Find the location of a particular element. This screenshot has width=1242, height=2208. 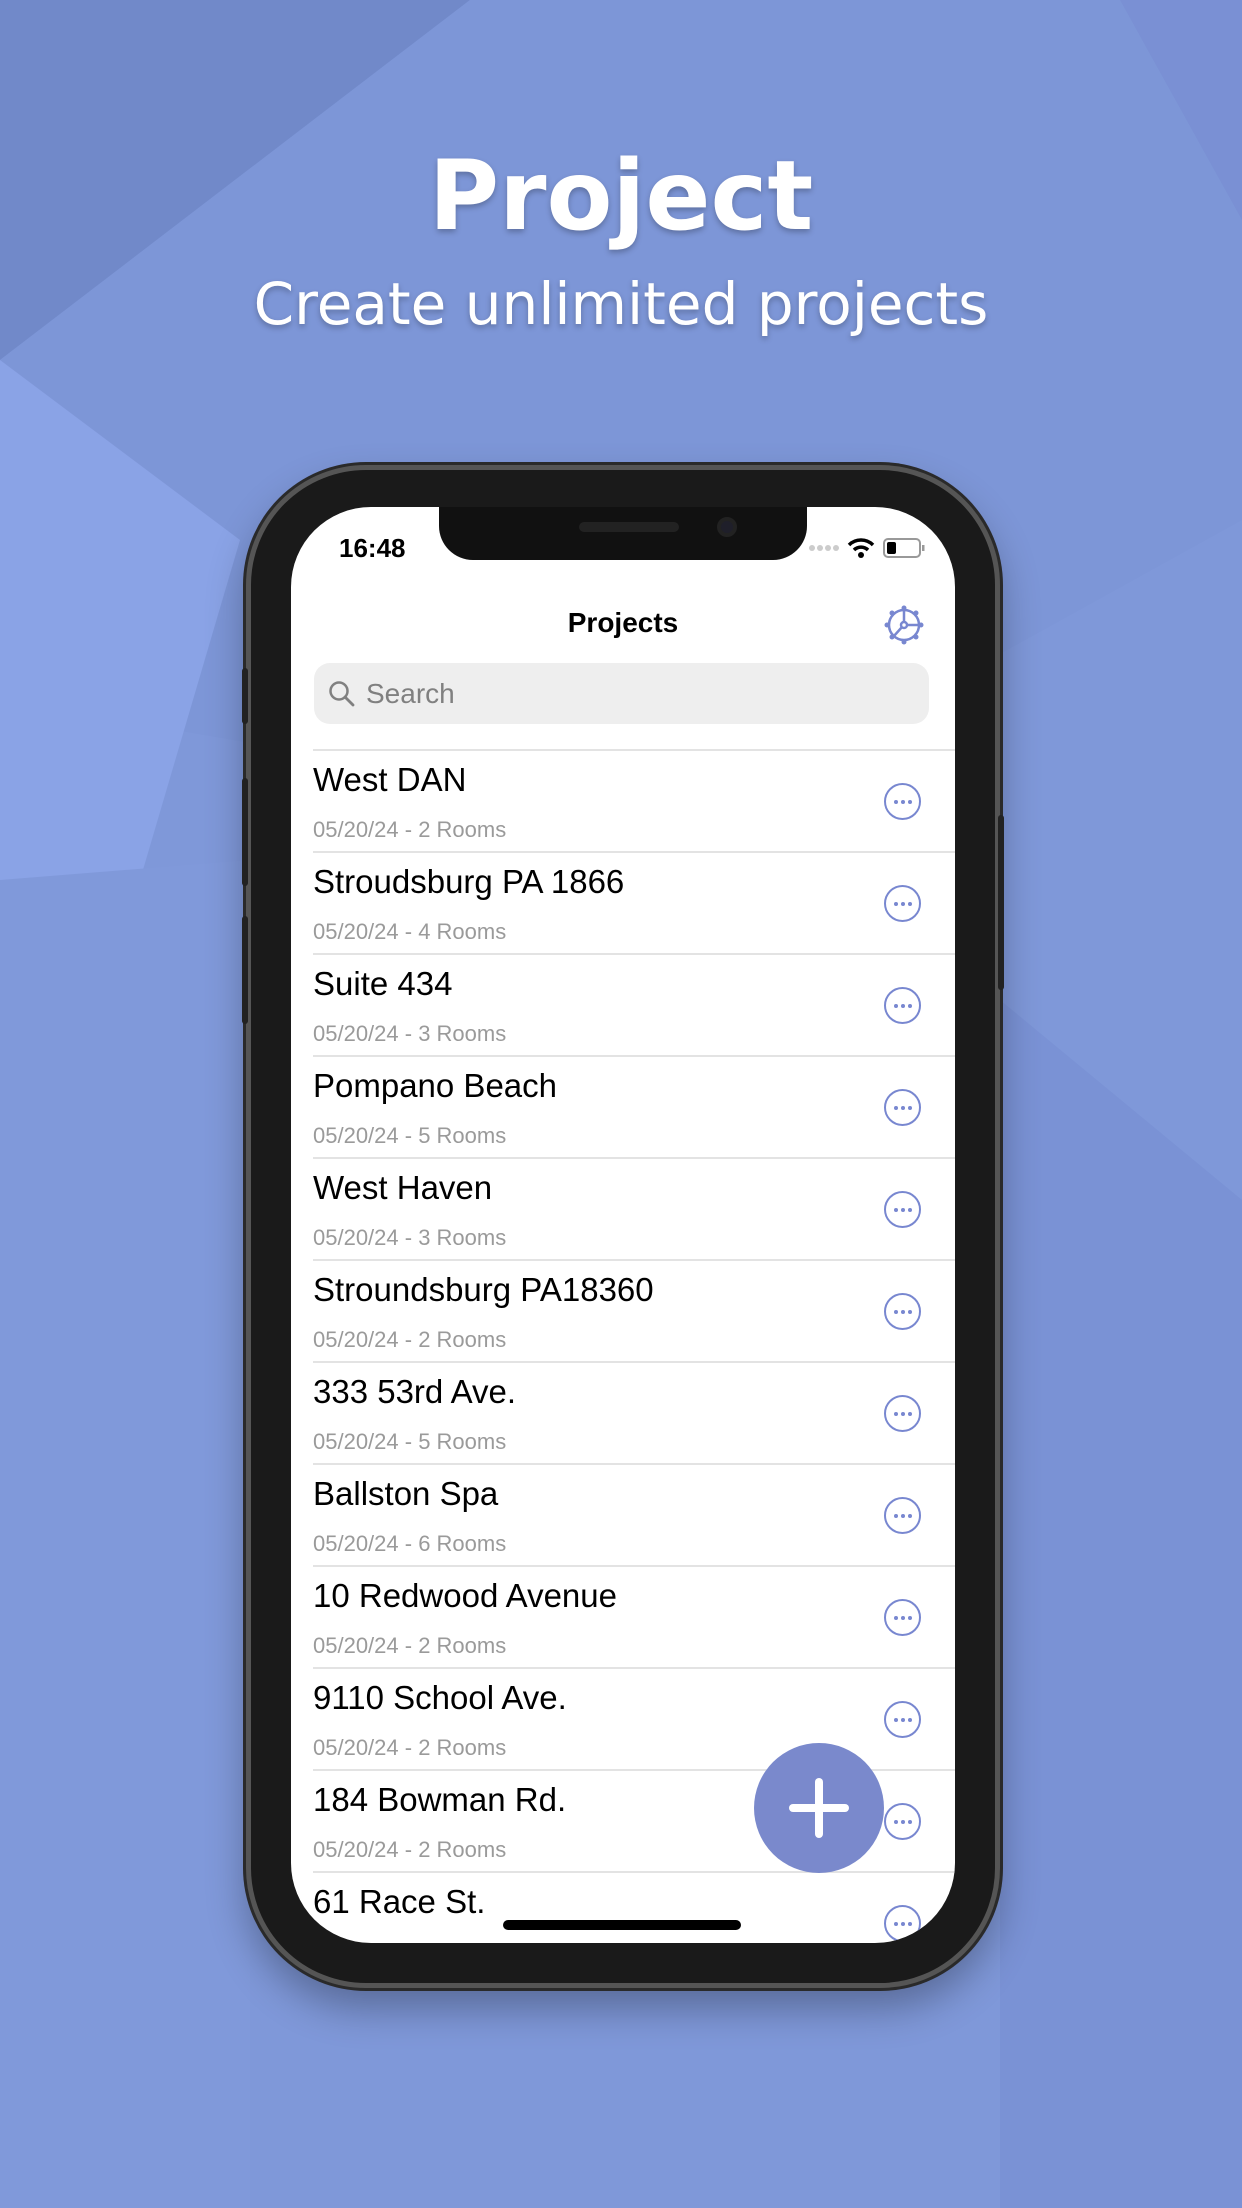

phone-volume-up-button is located at coordinates (245, 832).